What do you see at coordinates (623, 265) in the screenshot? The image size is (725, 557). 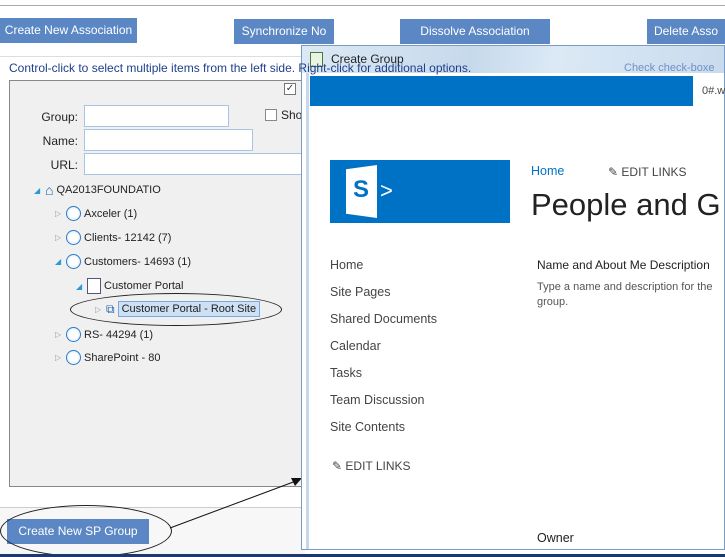 I see `section-title: Name and About Me Description` at bounding box center [623, 265].